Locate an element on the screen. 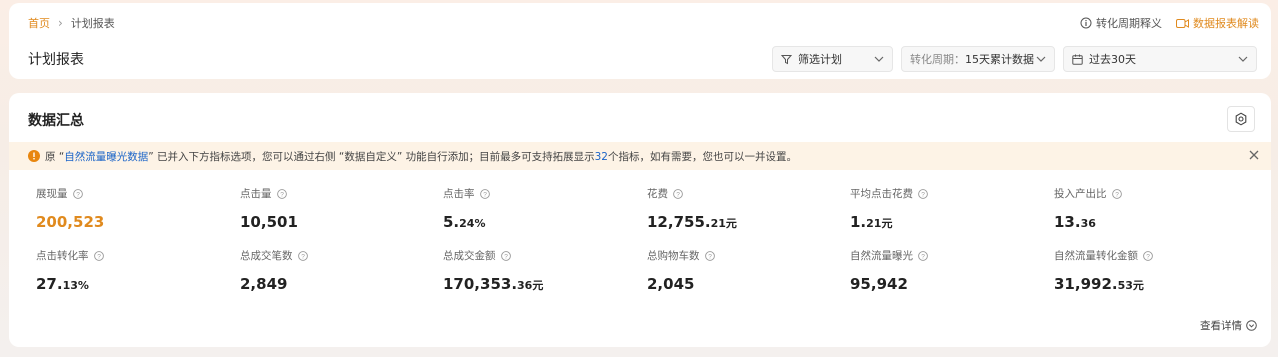 The width and height of the screenshot is (1278, 357). metric-item: 投入产出比? 13.36 is located at coordinates (1149, 208).